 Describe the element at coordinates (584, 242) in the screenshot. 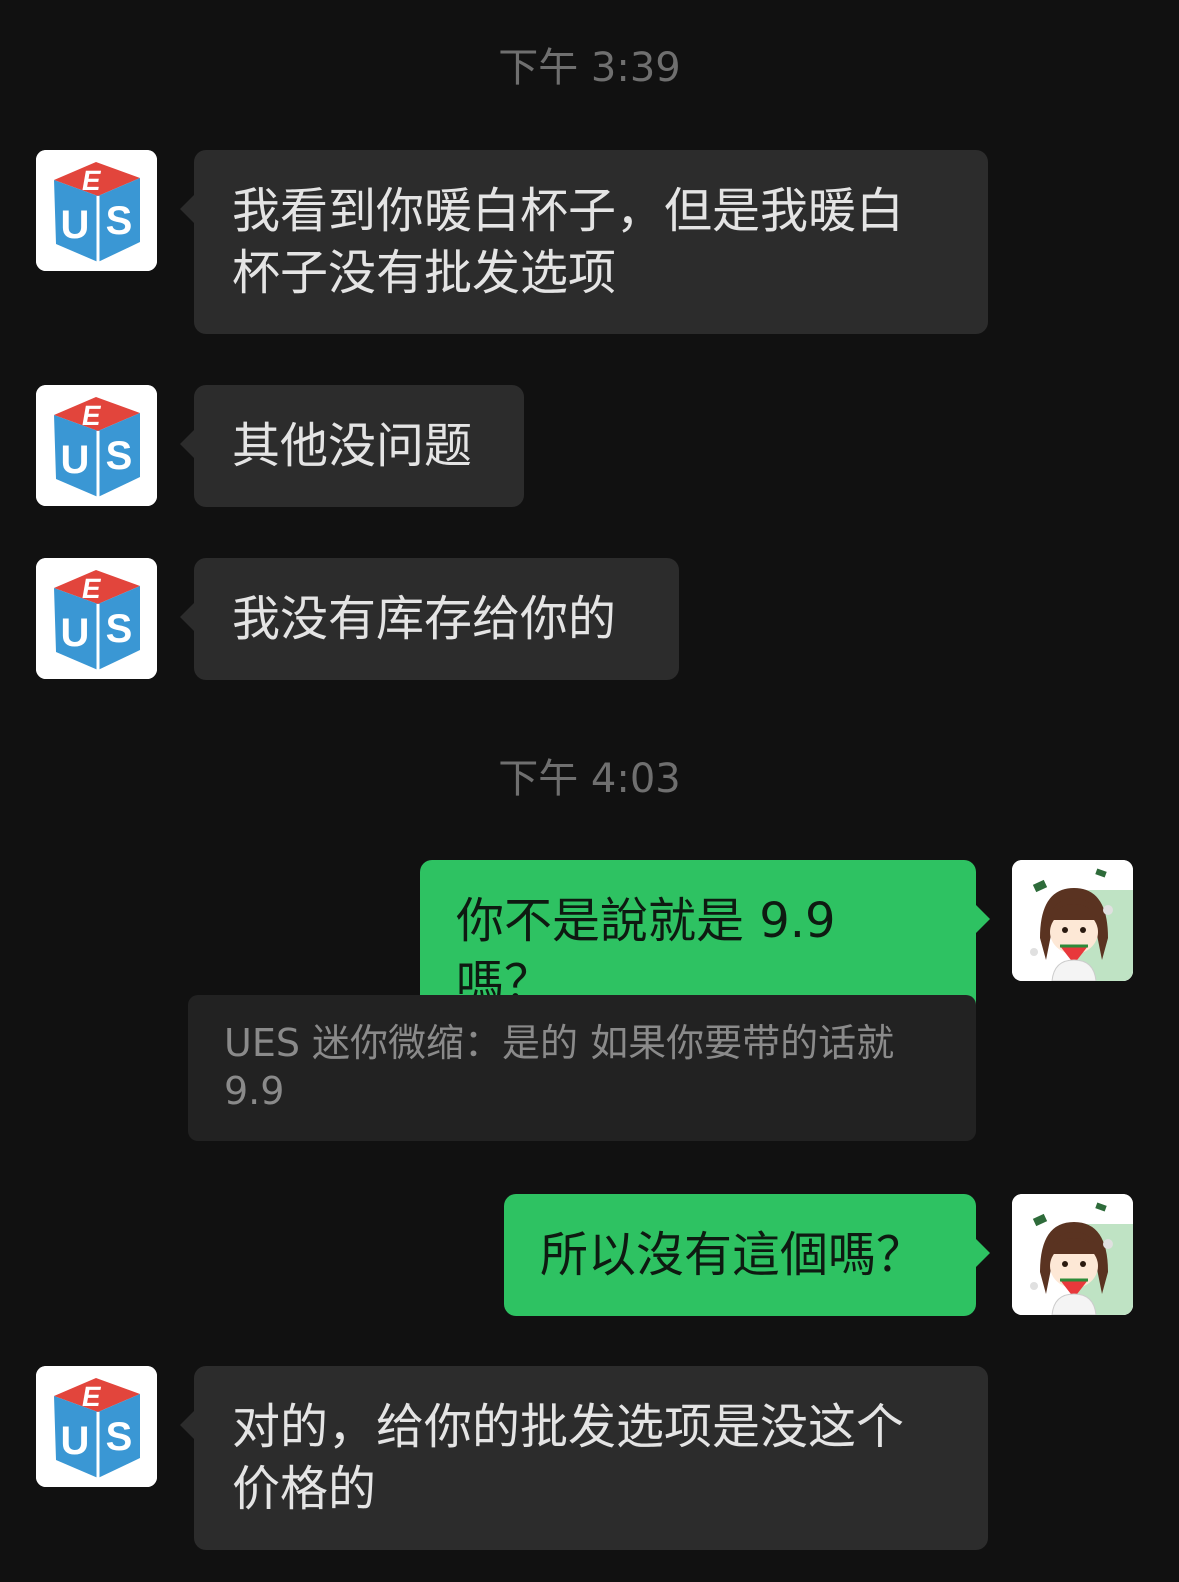

I see `message-bubble-incoming: 我看到你暖白杯子，但是我暖白杯子没有批发选项` at that location.